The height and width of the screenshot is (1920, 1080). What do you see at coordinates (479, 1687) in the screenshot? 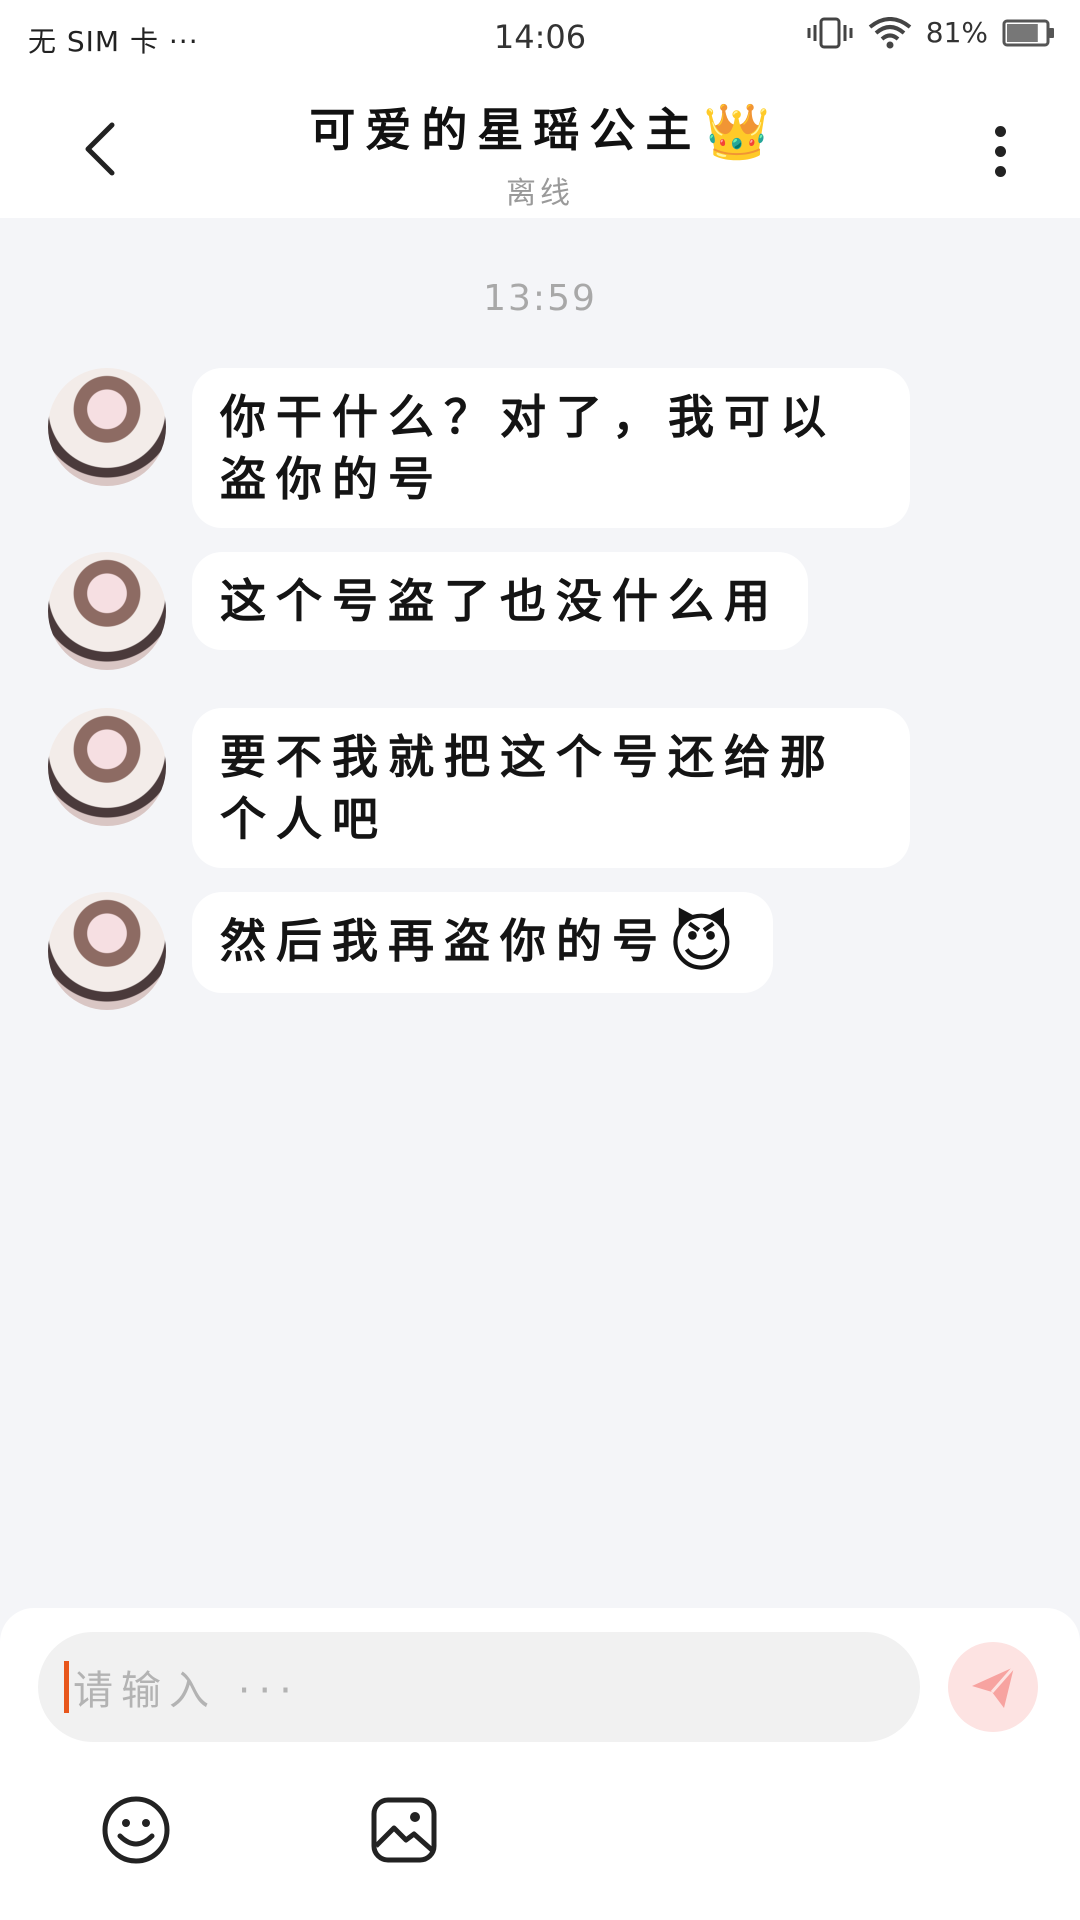
I see `message-input: 请输入 ···` at bounding box center [479, 1687].